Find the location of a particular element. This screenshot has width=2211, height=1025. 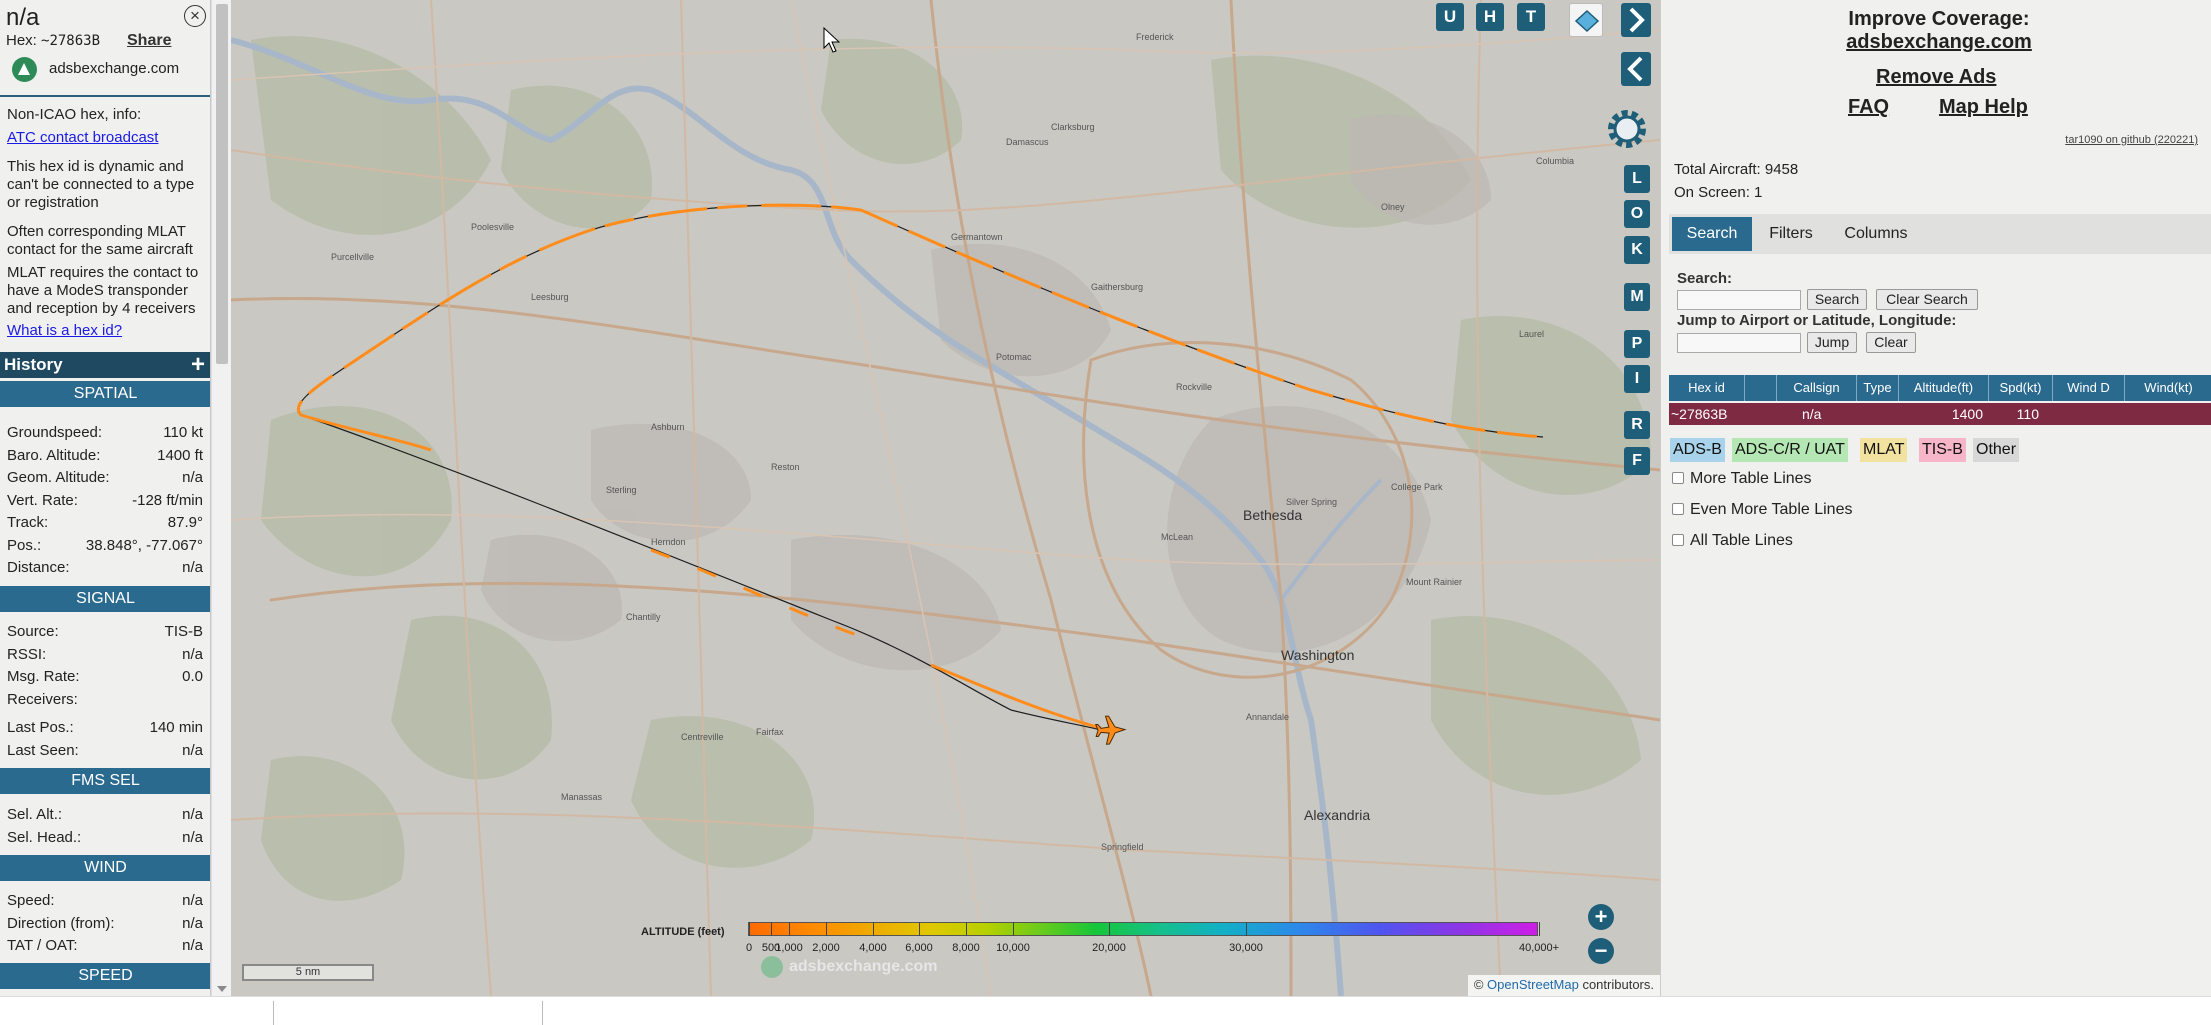

settings-gear-icon is located at coordinates (1627, 129).